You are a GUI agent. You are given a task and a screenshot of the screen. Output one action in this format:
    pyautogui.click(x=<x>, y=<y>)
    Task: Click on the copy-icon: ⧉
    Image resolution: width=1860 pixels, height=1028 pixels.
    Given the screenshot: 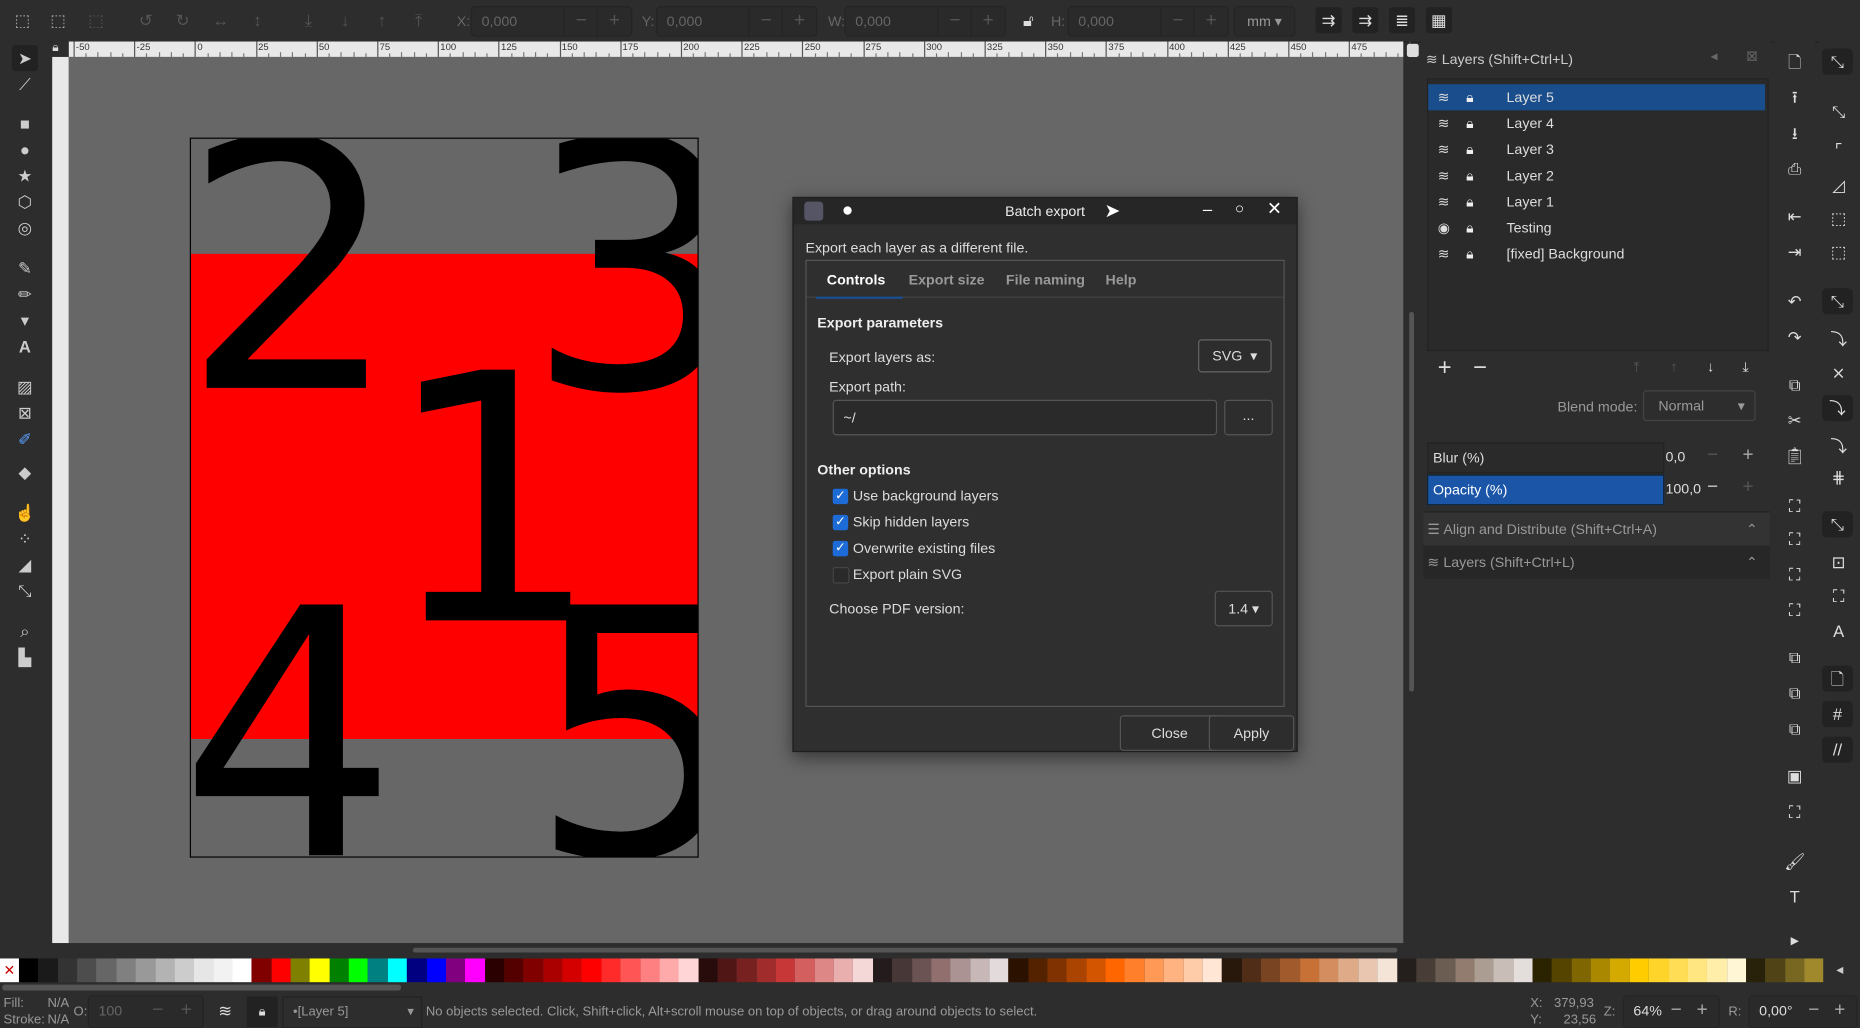 What is the action you would take?
    pyautogui.click(x=1795, y=384)
    